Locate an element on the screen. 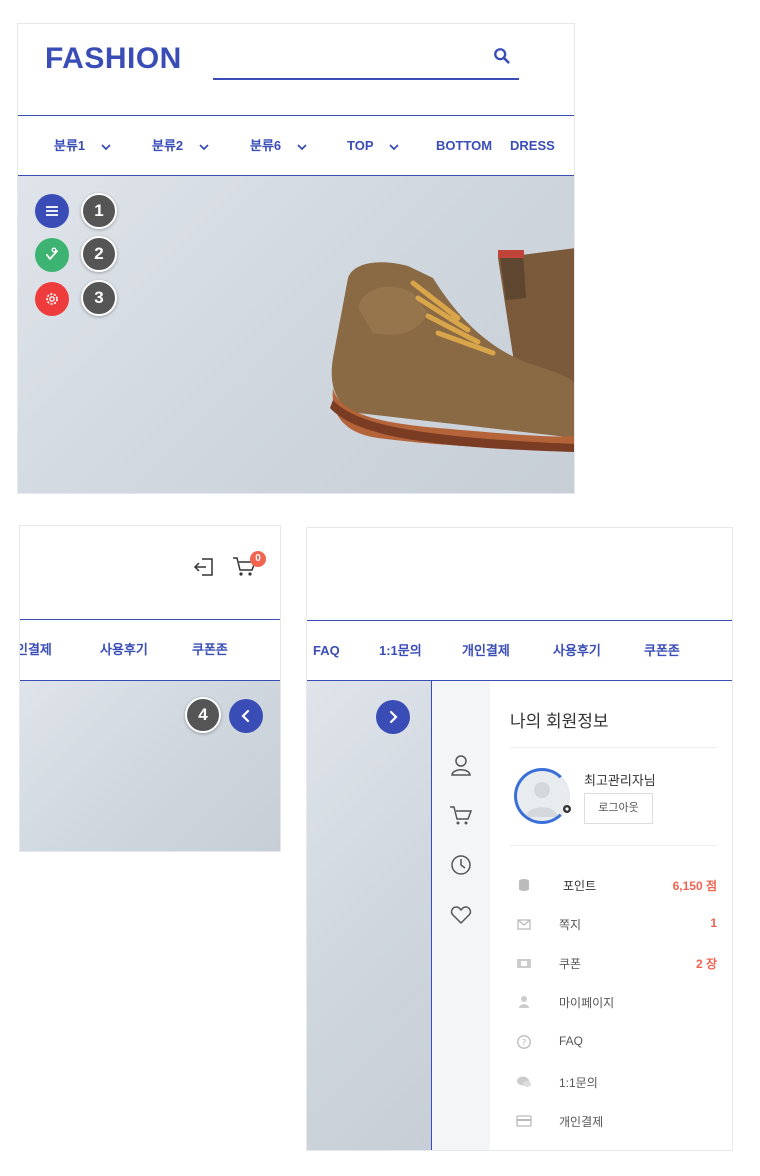 This screenshot has height=1176, width=760. nav-label: 분류6 is located at coordinates (266, 145).